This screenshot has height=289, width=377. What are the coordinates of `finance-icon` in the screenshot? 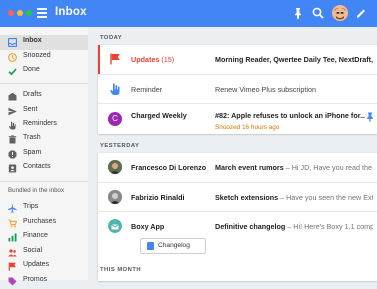 It's located at (12, 237).